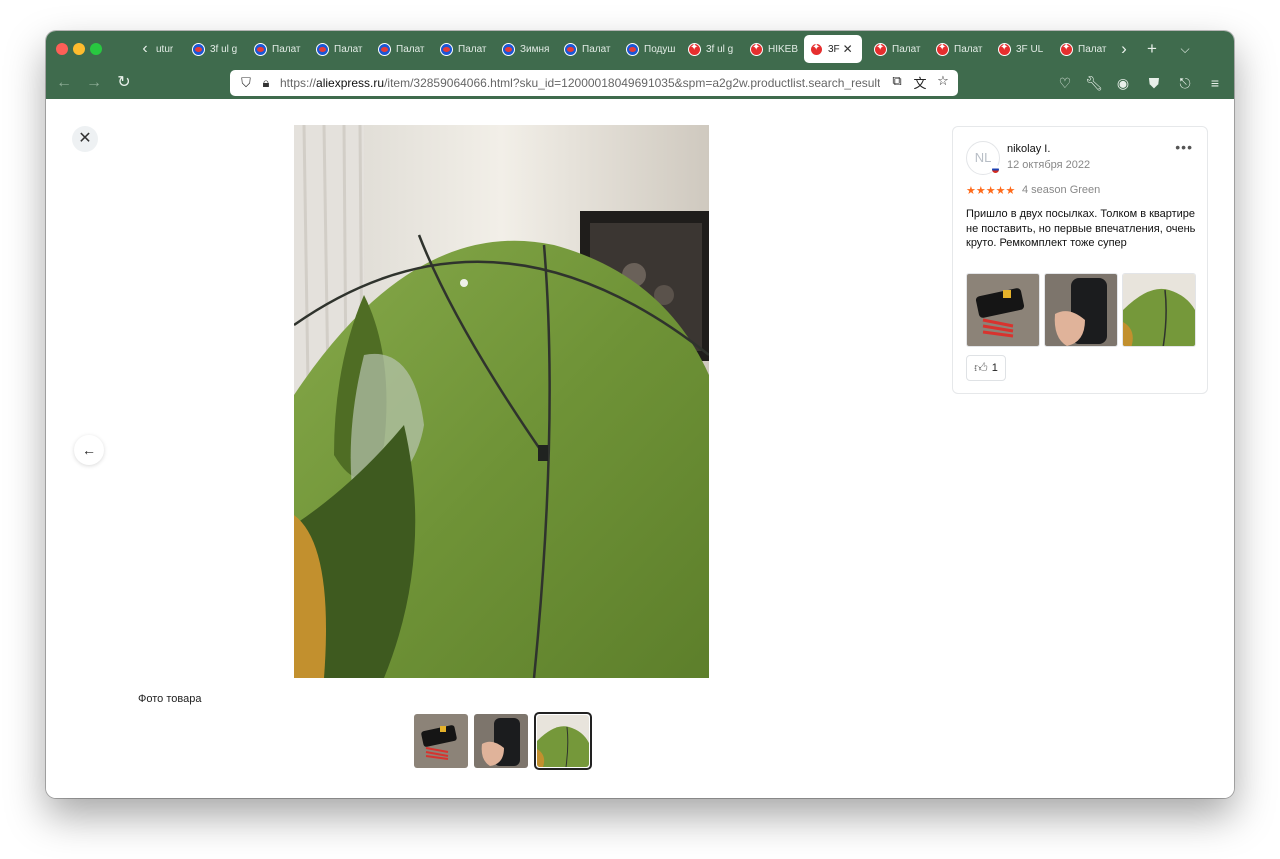 This screenshot has height=859, width=1280. I want to click on review-photo-stakes, so click(1003, 310).